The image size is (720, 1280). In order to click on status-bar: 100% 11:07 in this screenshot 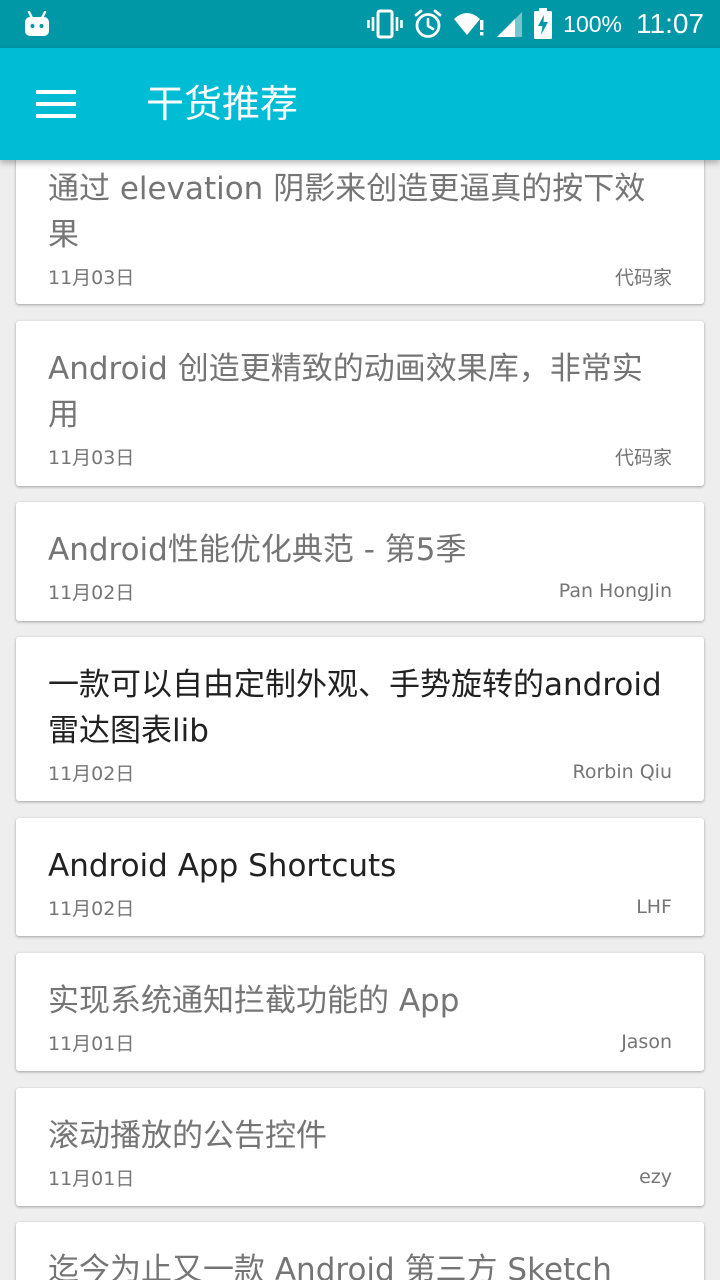, I will do `click(360, 24)`.